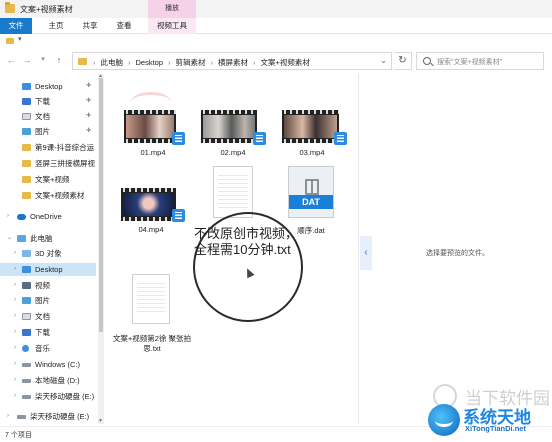 Image resolution: width=552 pixels, height=442 pixels. What do you see at coordinates (172, 8) in the screenshot?
I see `context-tab-header-label: 播放` at bounding box center [172, 8].